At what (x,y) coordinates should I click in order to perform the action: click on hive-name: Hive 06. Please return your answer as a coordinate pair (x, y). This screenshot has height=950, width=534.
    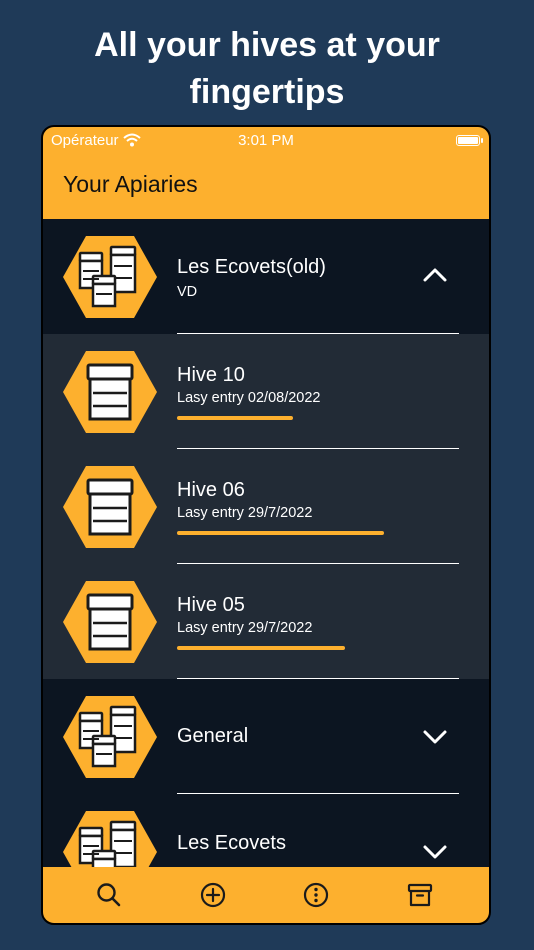
    Looking at the image, I should click on (211, 490).